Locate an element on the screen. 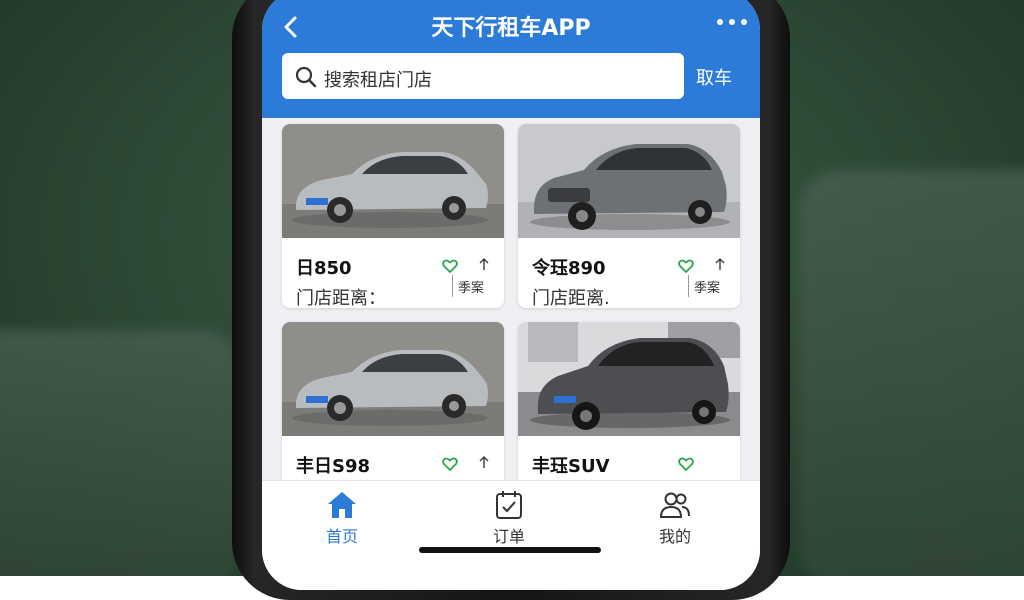 Image resolution: width=1024 pixels, height=600 pixels. background-car-right is located at coordinates (912, 373).